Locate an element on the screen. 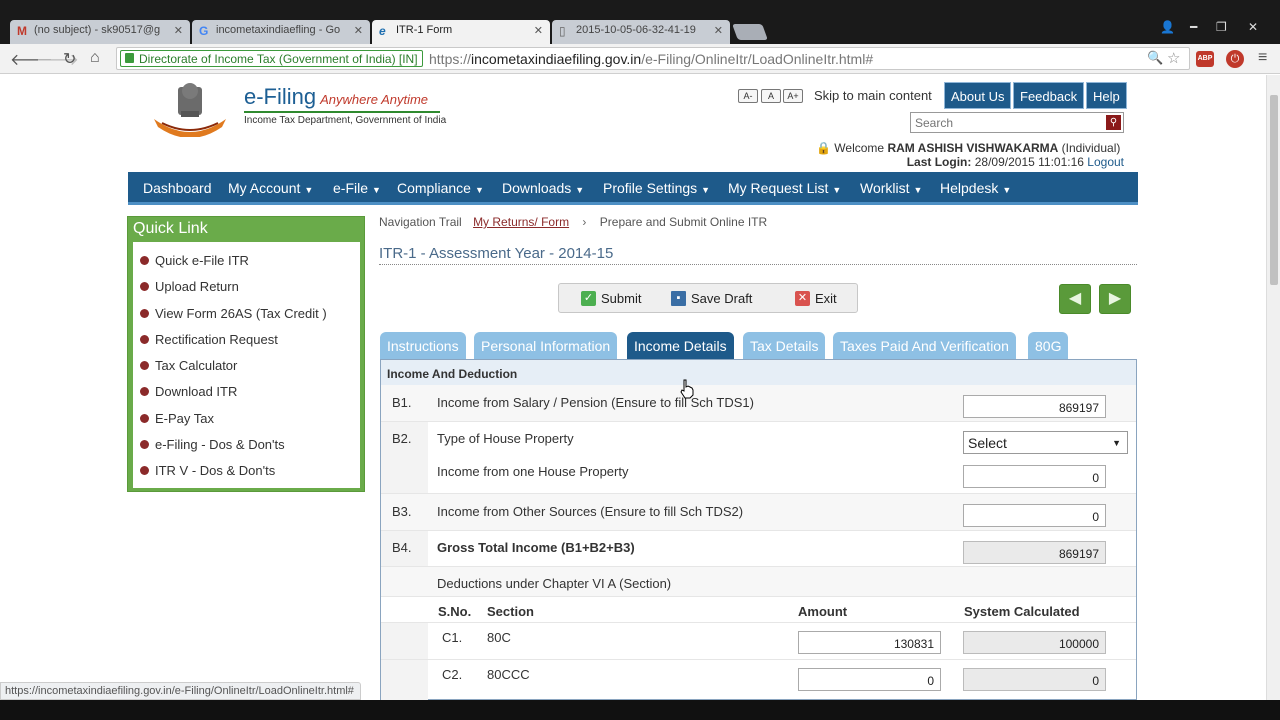  browser-tab-gmail: M (no subject) - sk90517@g ✕ is located at coordinates (100, 32).